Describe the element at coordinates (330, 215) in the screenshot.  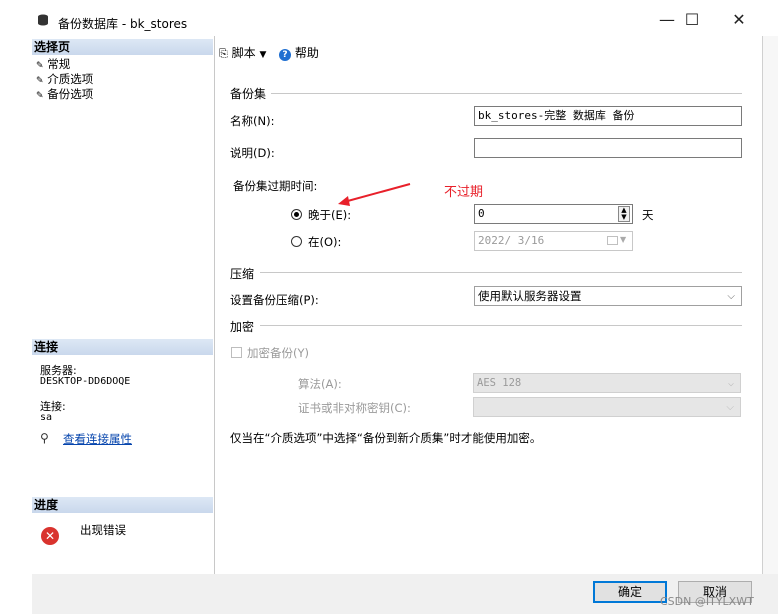
I see `after-label: 晚于(E):` at that location.